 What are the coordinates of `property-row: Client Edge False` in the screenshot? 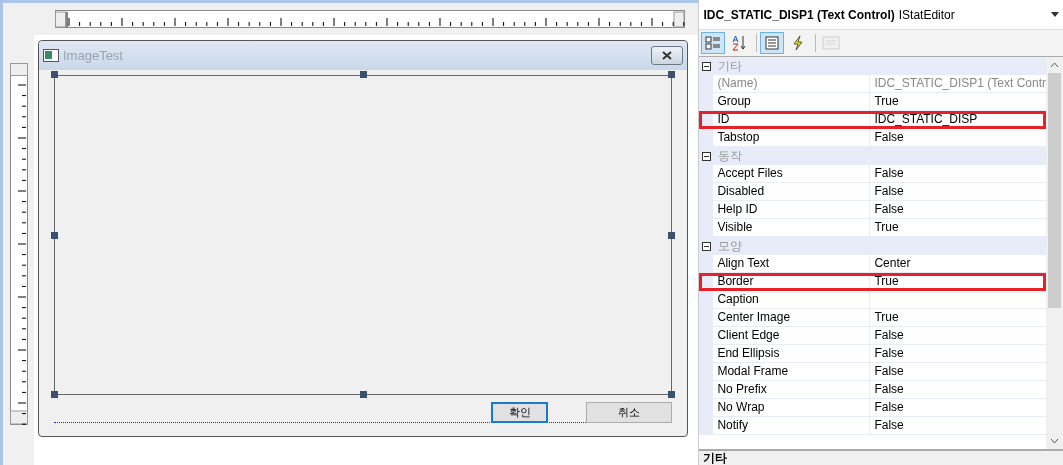 It's located at (872, 336).